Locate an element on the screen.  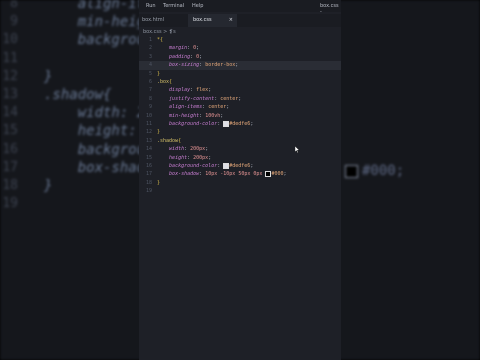
code-line: 8 justify-content: center; is located at coordinates (240, 99).